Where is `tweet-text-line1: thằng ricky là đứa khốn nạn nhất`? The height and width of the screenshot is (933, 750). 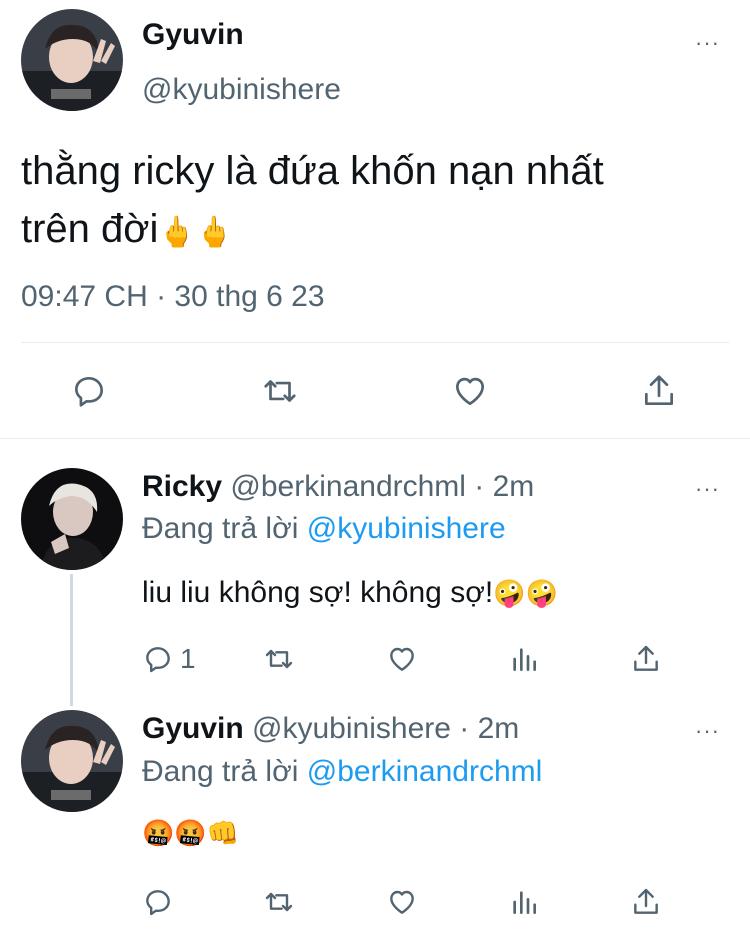 tweet-text-line1: thằng ricky là đứa khốn nạn nhất is located at coordinates (312, 171).